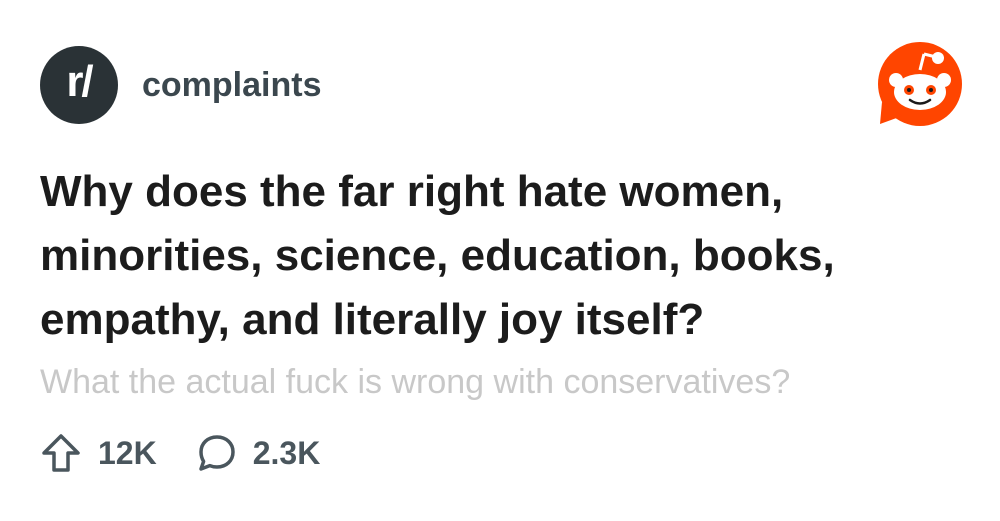 The height and width of the screenshot is (521, 1000). I want to click on reddit-snoo-icon, so click(920, 84).